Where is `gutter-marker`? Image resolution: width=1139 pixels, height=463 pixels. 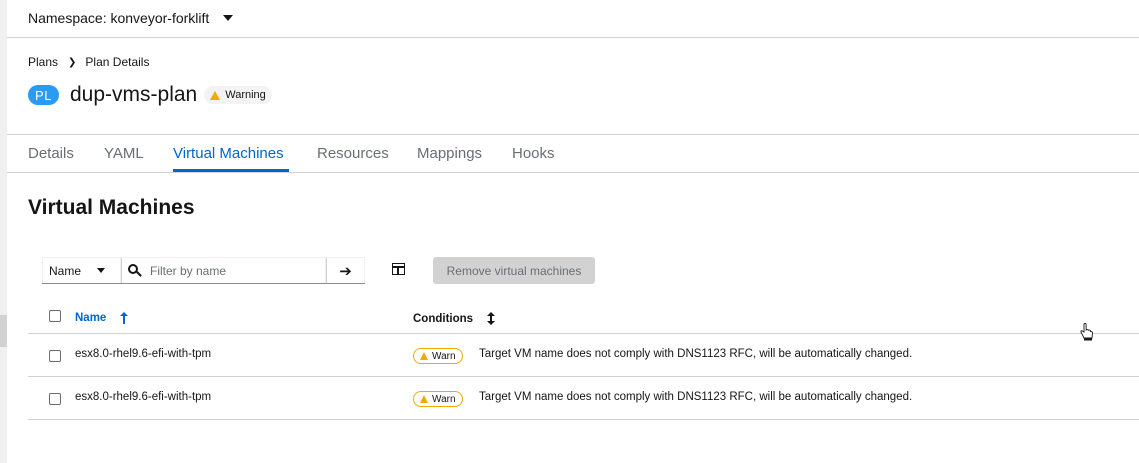 gutter-marker is located at coordinates (3, 331).